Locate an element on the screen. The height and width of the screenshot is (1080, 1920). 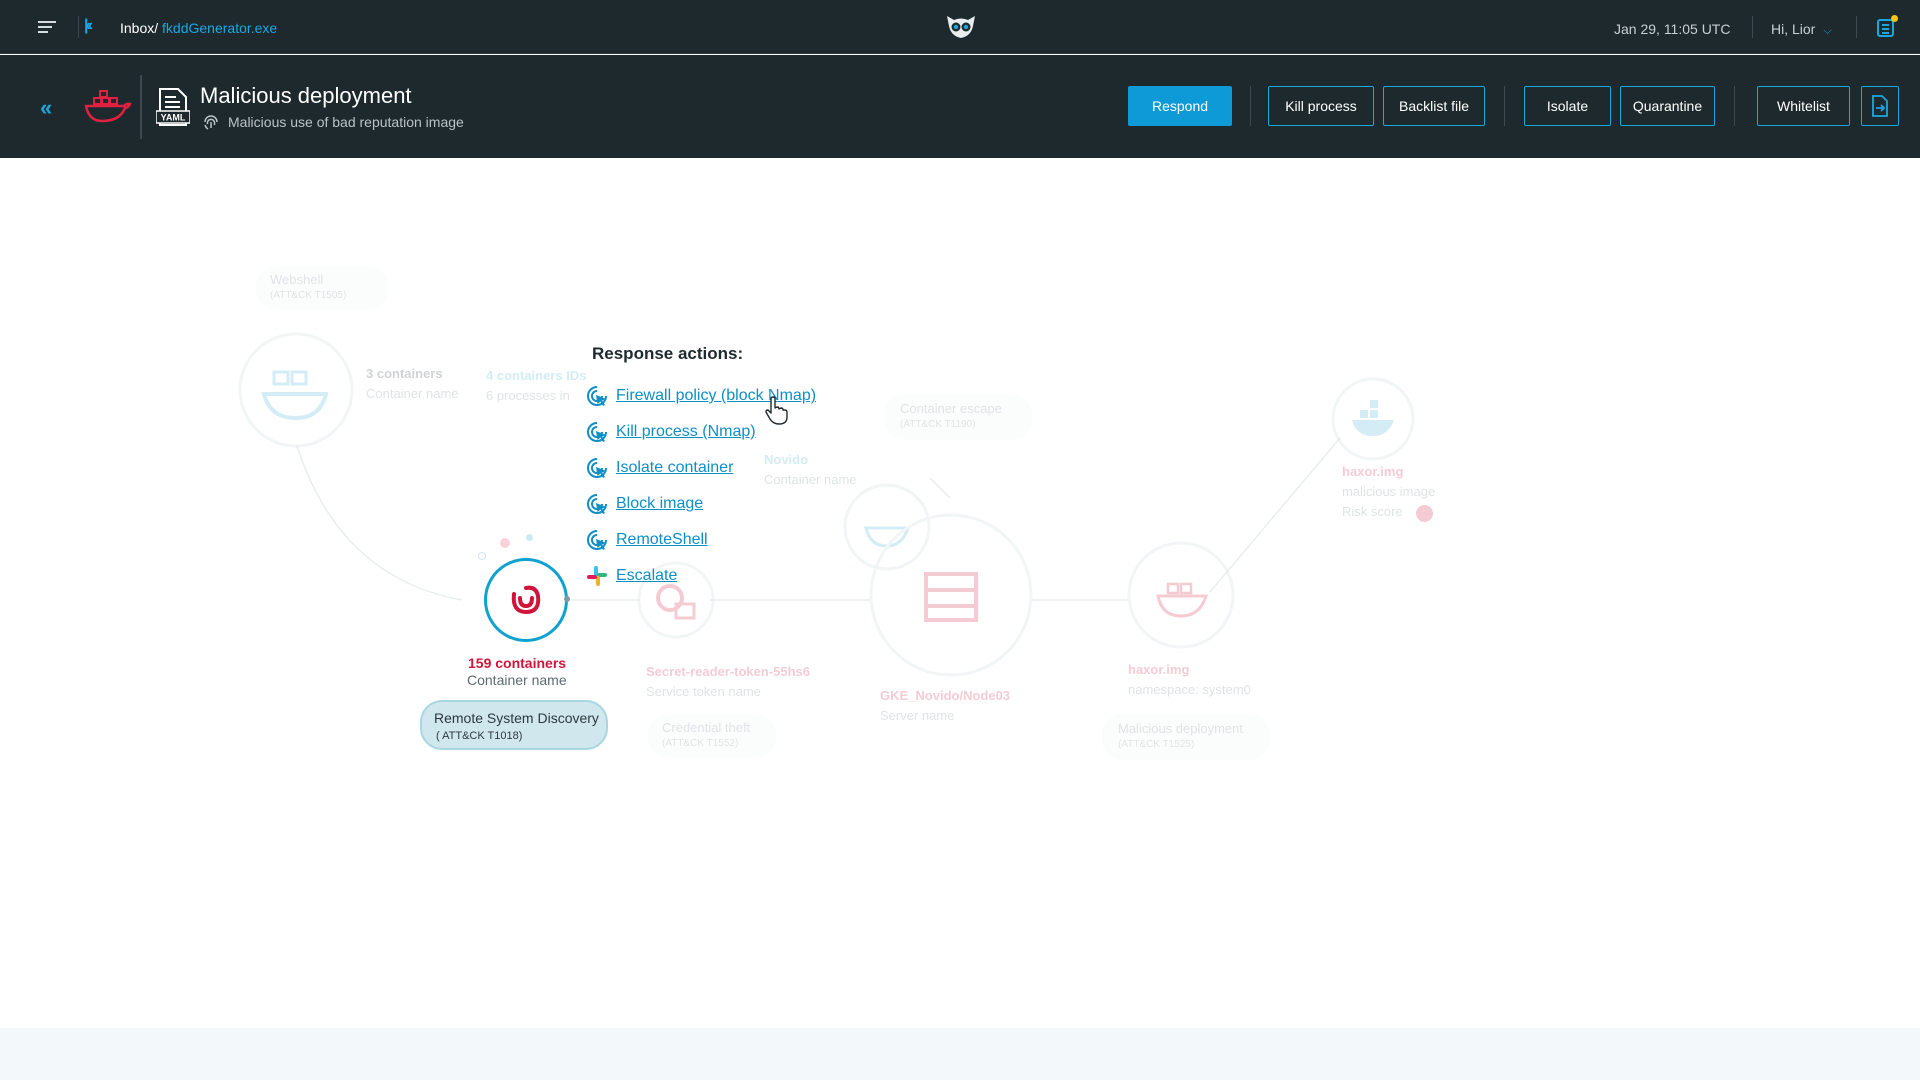
ghost-label: (ATT&CK T1190) is located at coordinates (938, 424).